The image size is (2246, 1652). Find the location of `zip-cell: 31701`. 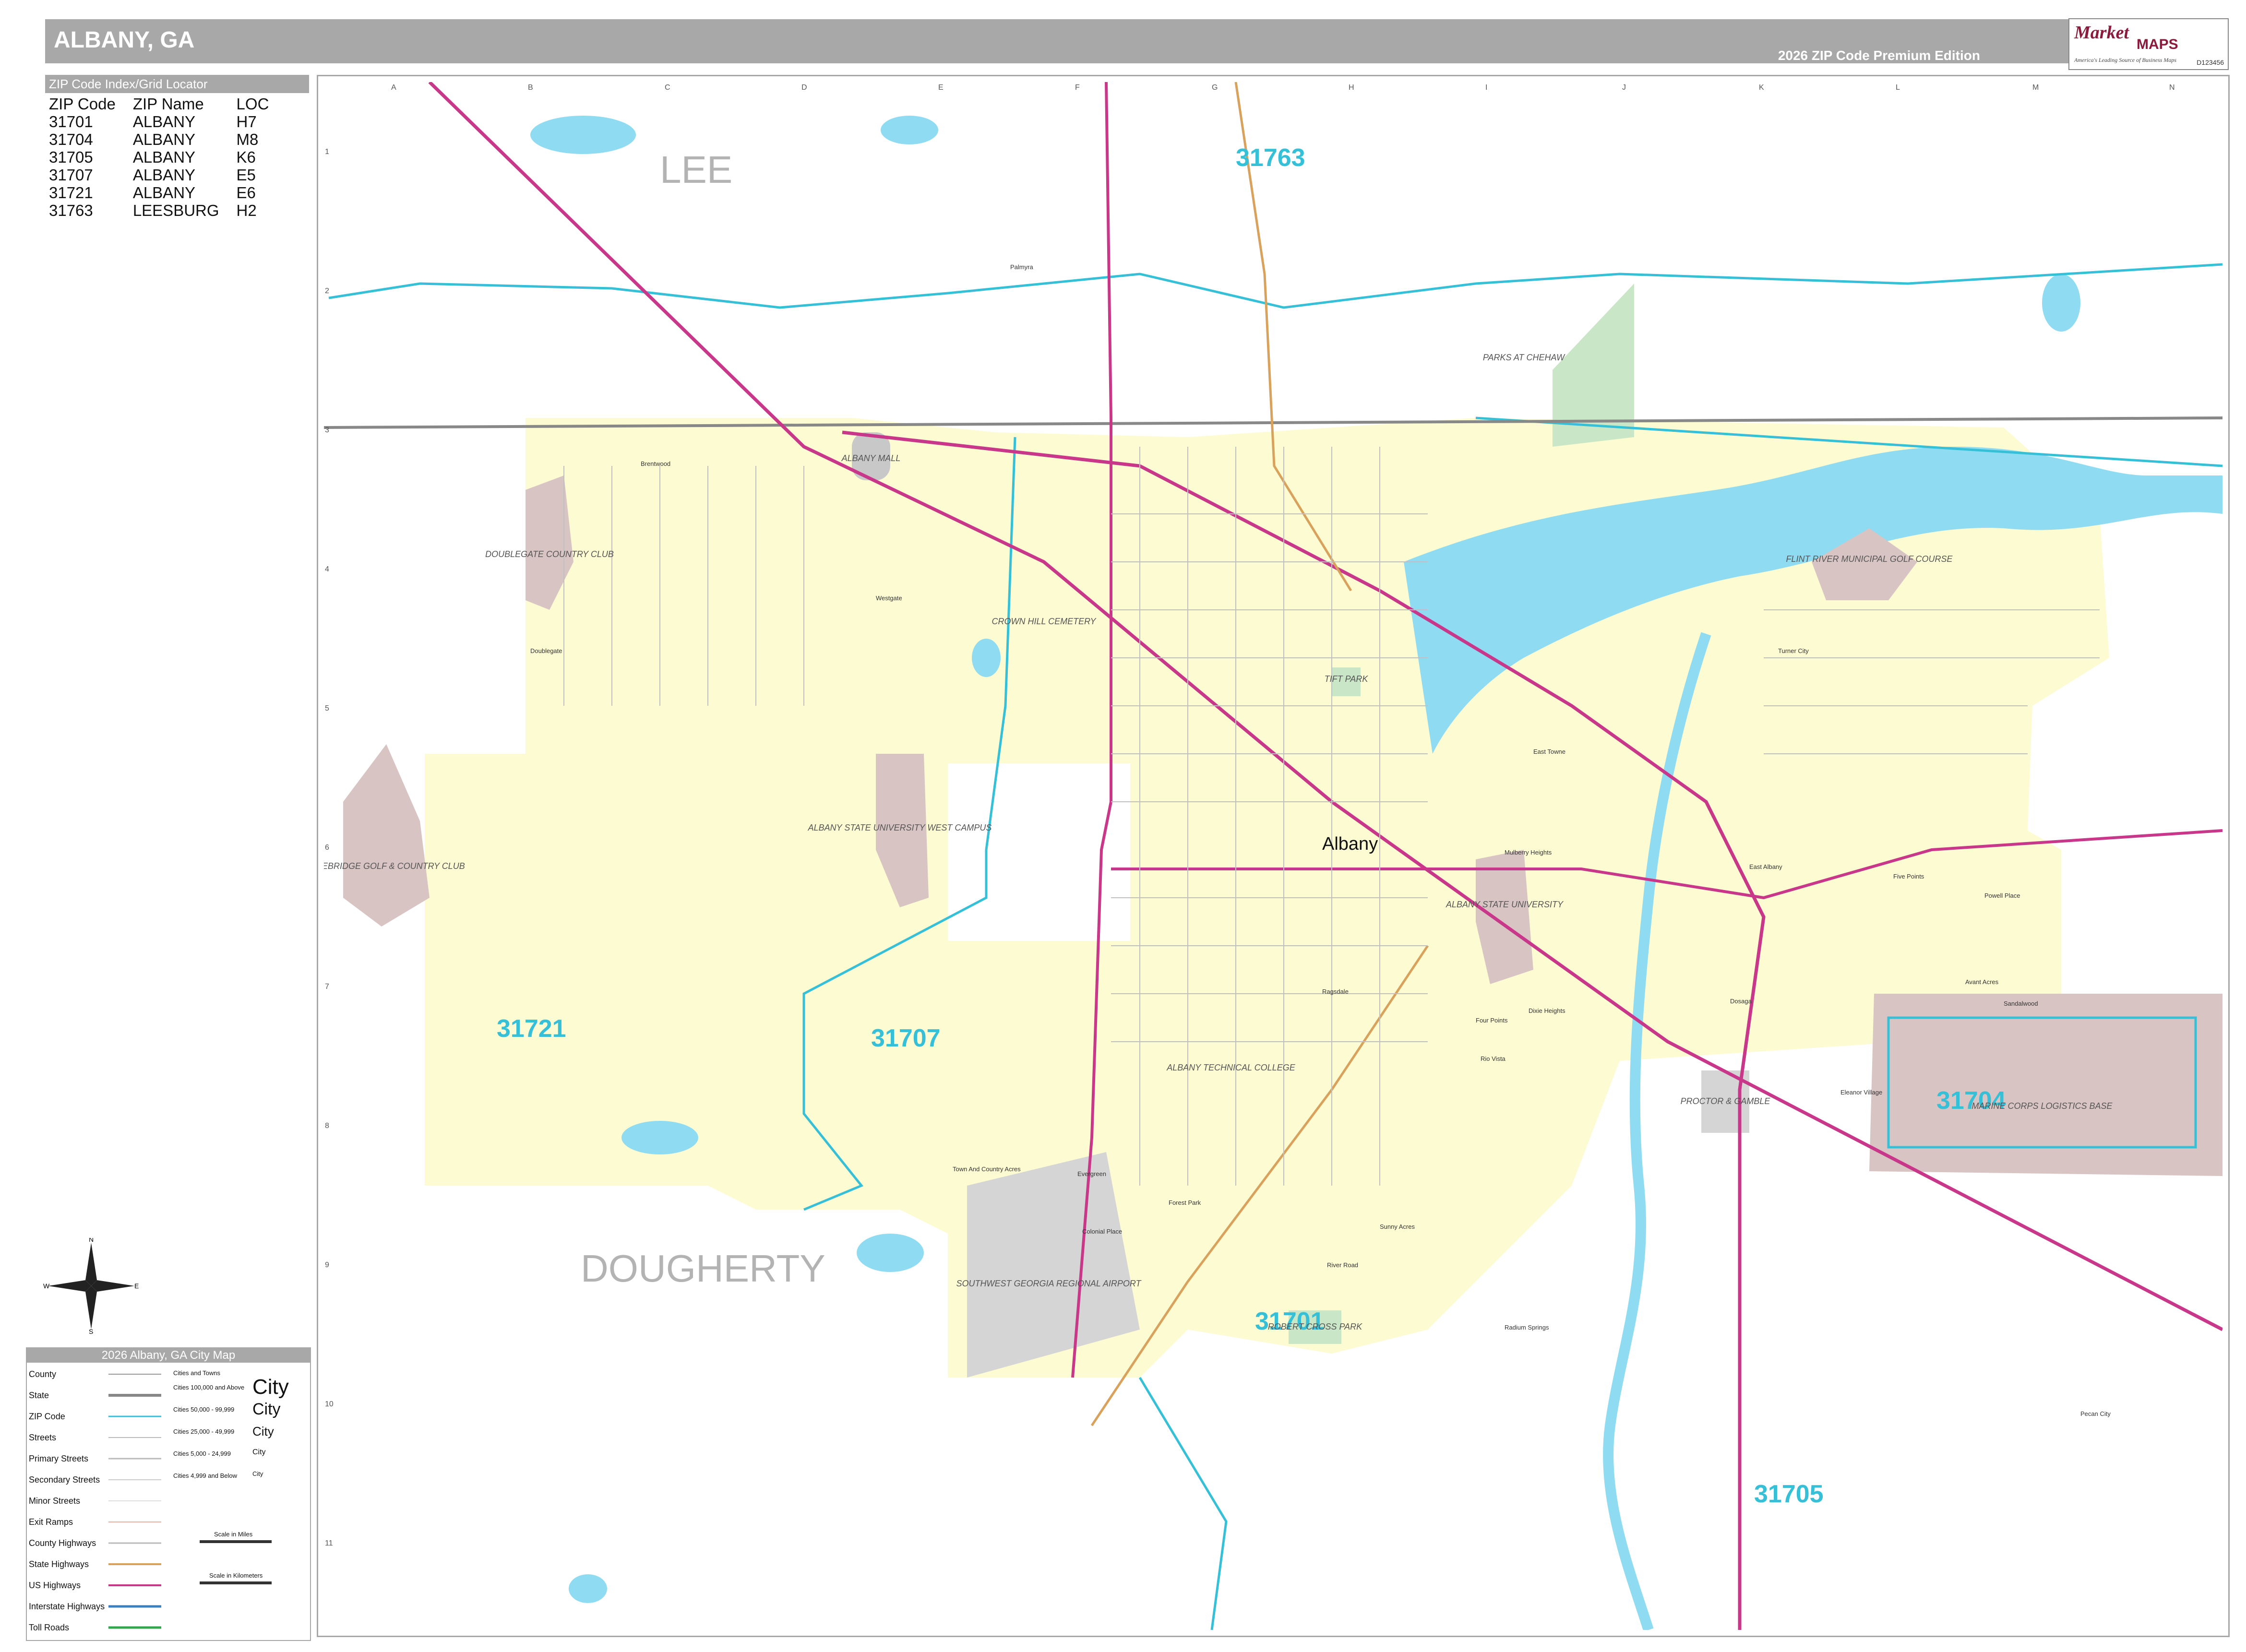

zip-cell: 31701 is located at coordinates (71, 122).